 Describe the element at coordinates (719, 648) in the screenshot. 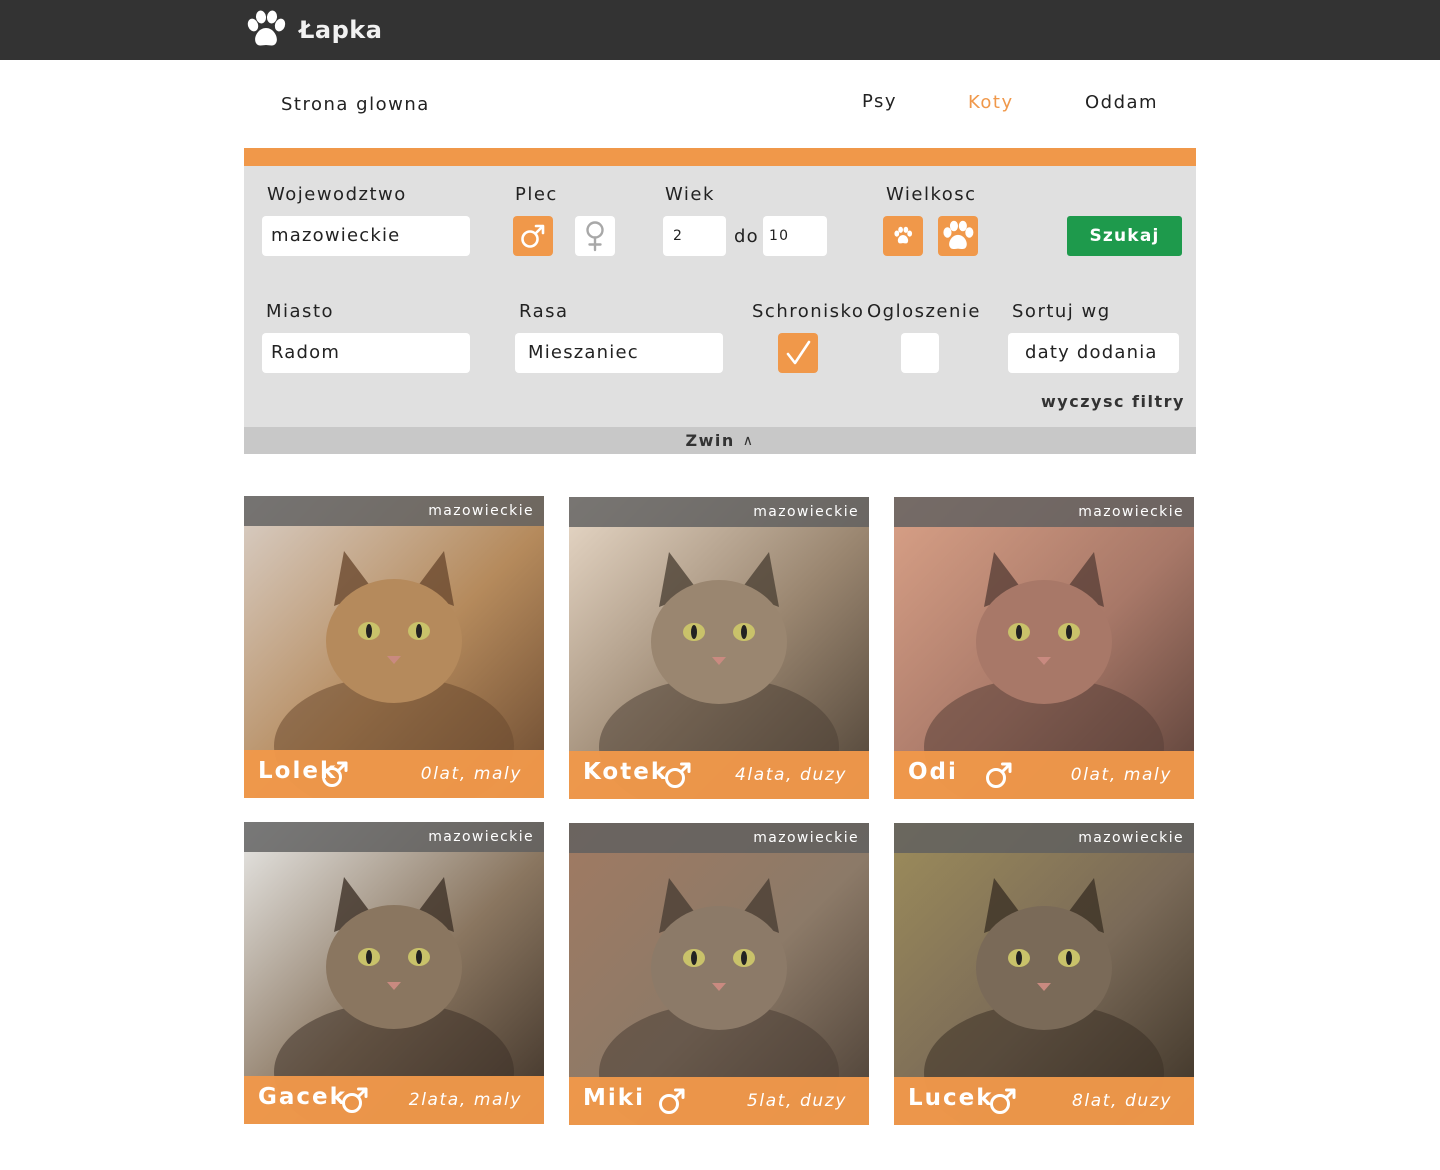

I see `pet-card: mazowieckie Kotek 4lata, duzy` at that location.